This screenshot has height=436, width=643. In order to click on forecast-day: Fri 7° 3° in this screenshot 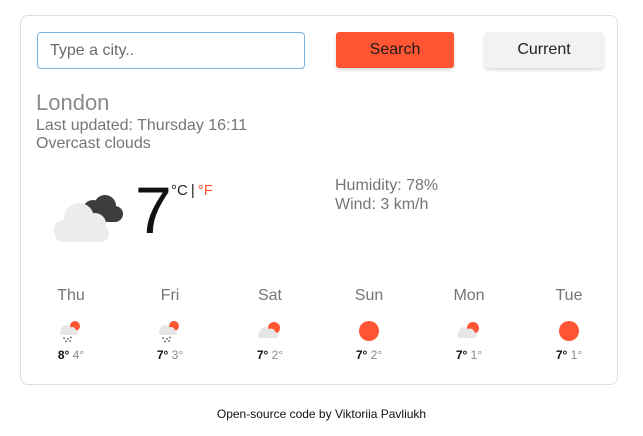, I will do `click(170, 324)`.